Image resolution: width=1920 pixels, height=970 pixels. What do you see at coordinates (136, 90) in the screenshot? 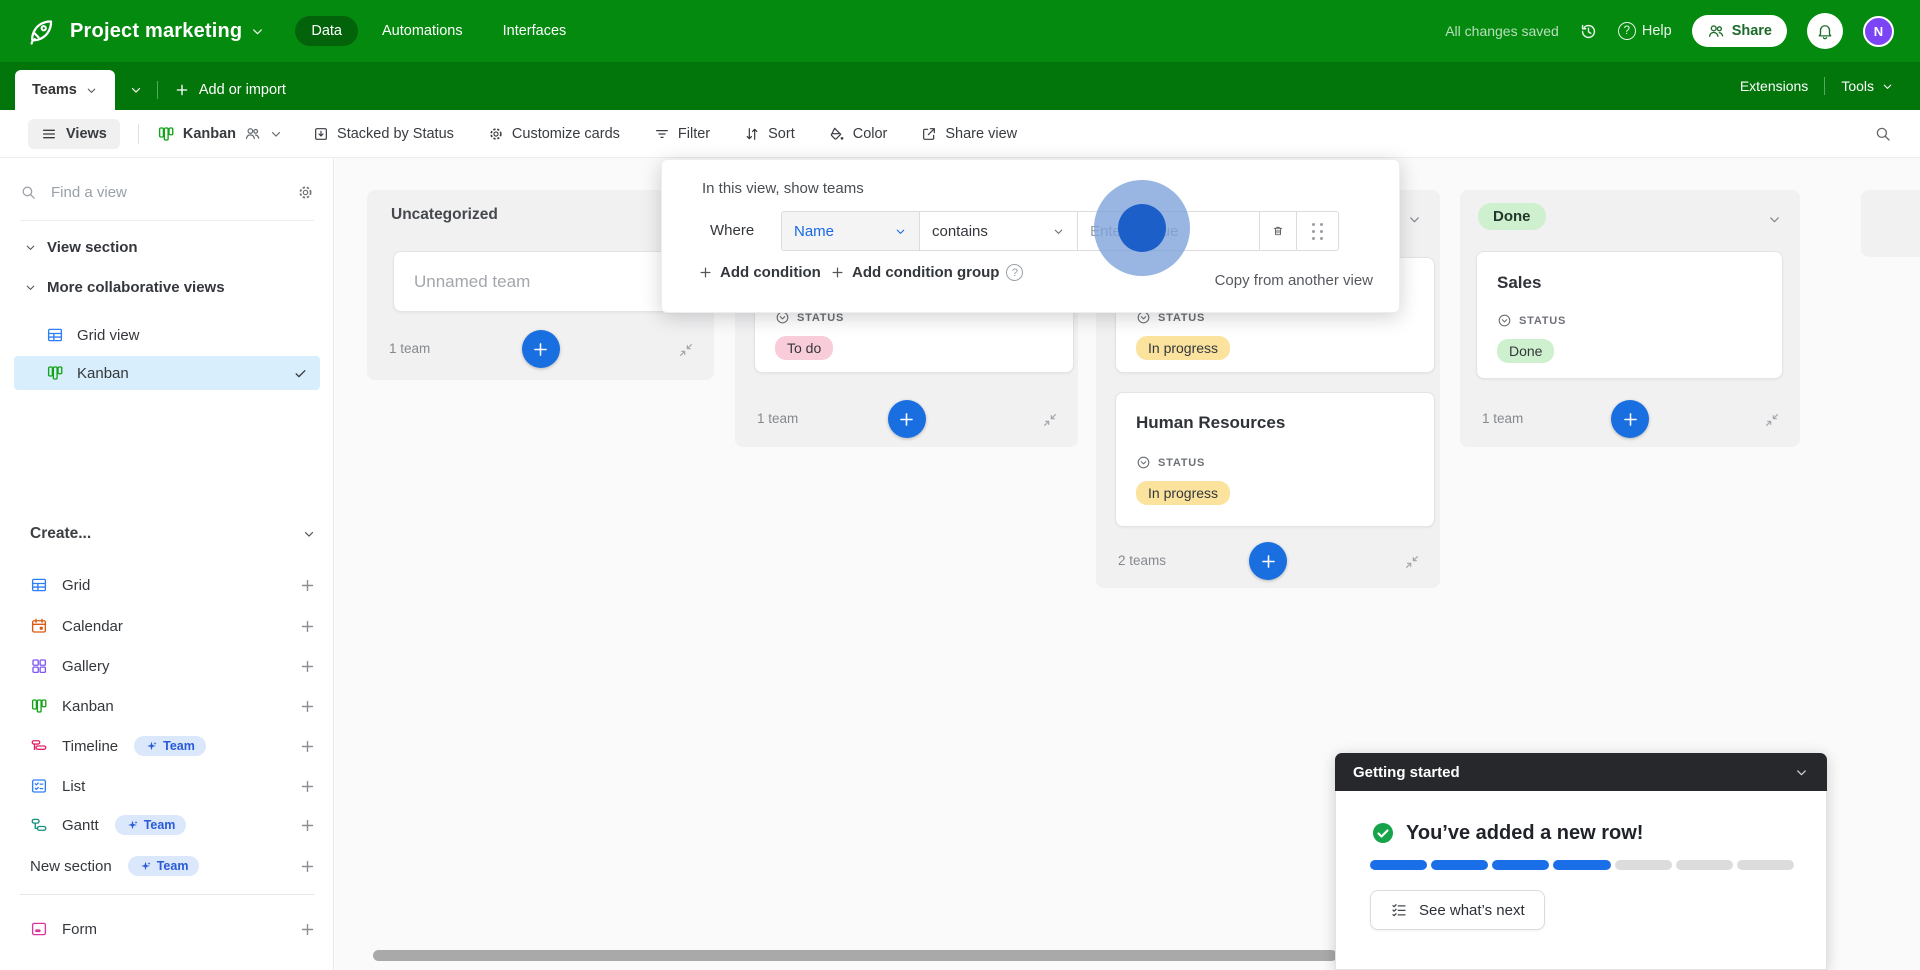
I see `table-list-expand-button` at bounding box center [136, 90].